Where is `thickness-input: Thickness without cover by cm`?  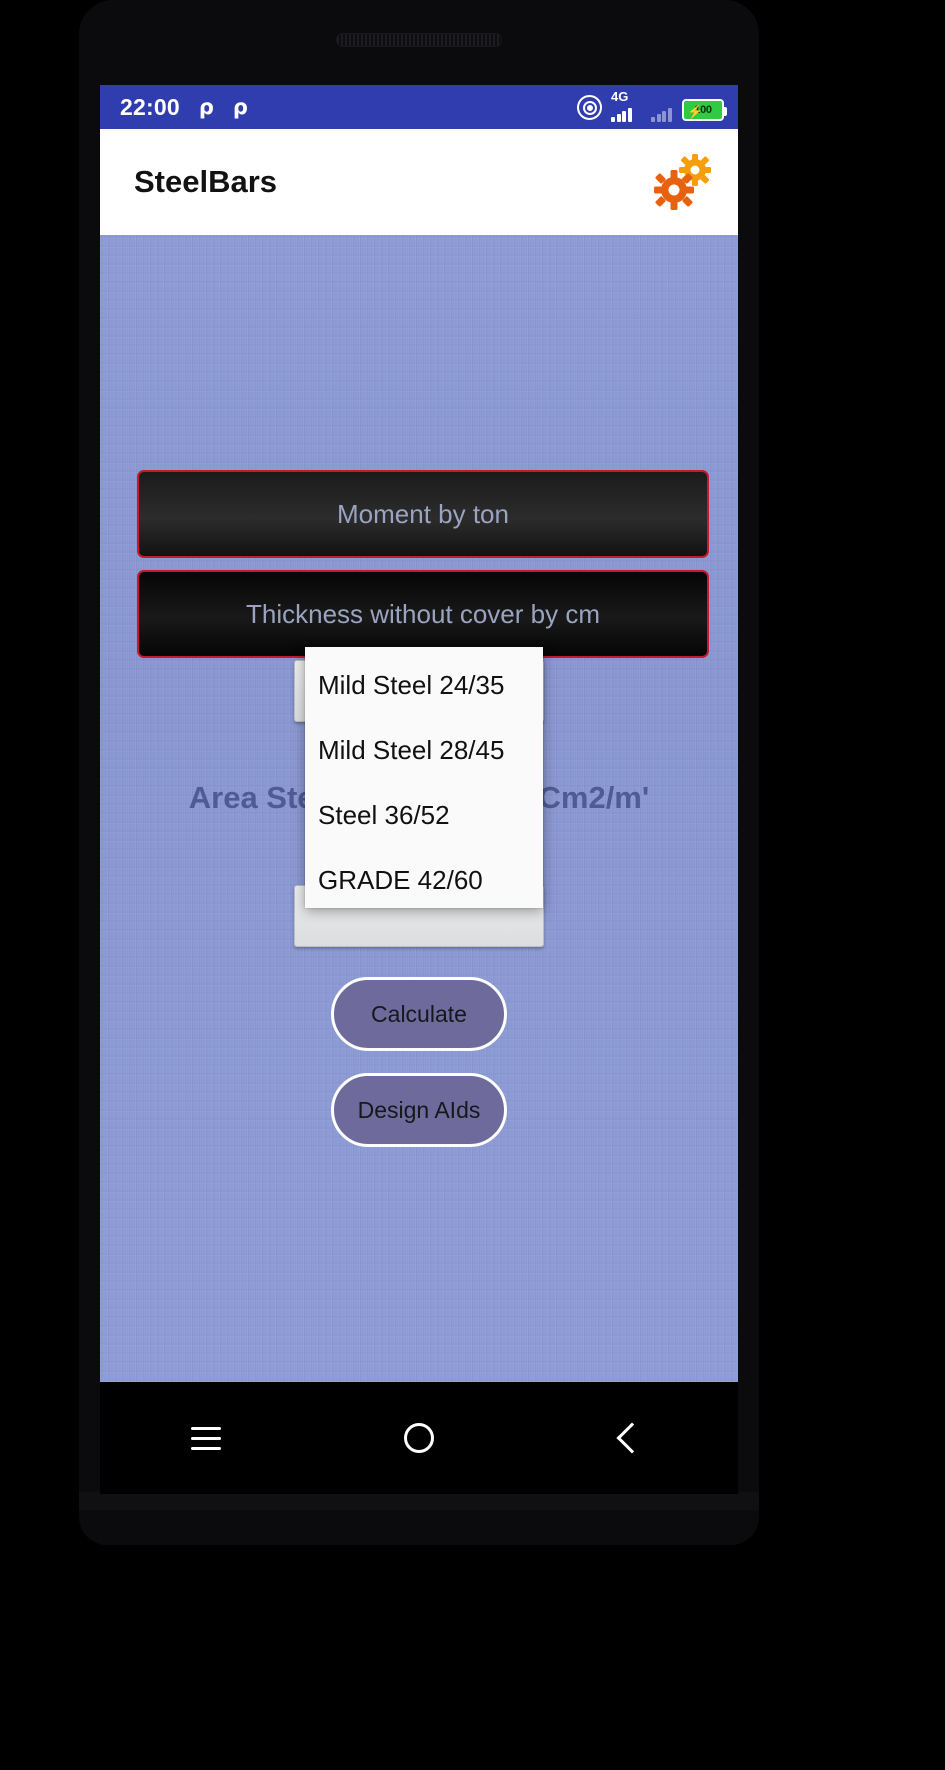
thickness-input: Thickness without cover by cm is located at coordinates (423, 614).